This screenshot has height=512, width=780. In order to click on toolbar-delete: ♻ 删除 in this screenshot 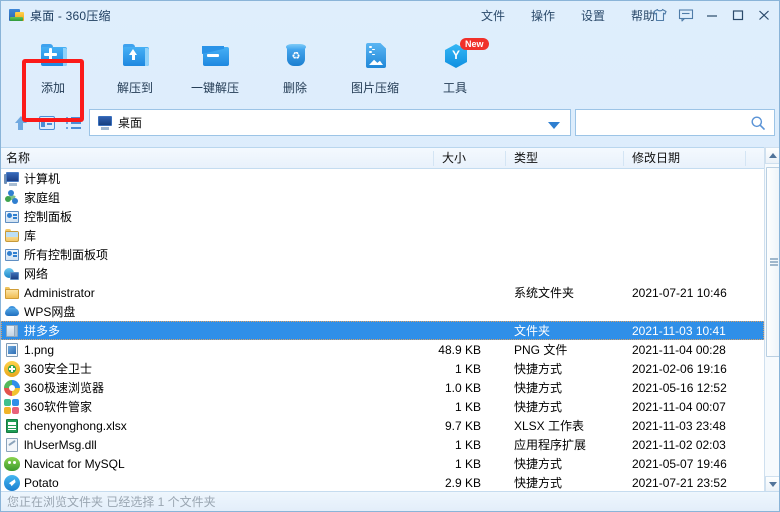, I will do `click(295, 68)`.